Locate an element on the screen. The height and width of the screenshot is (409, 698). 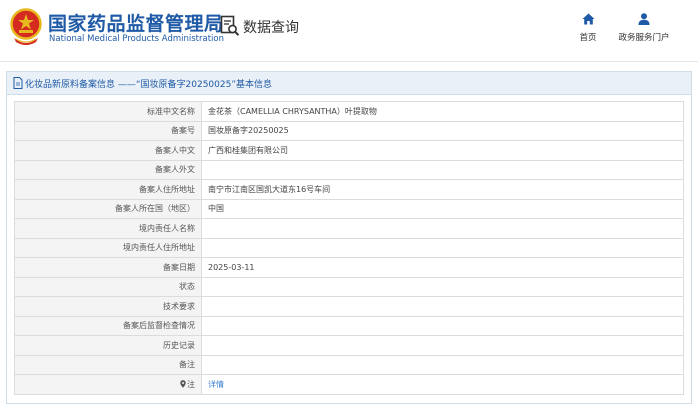
table-row: 备案人外文 is located at coordinates (349, 169).